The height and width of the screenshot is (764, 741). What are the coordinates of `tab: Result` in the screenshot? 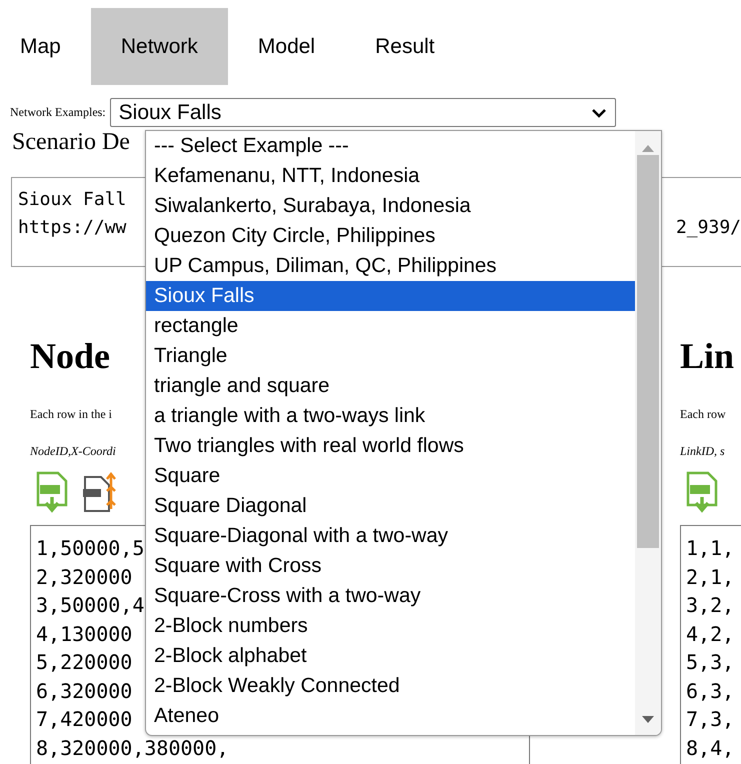 It's located at (405, 46).